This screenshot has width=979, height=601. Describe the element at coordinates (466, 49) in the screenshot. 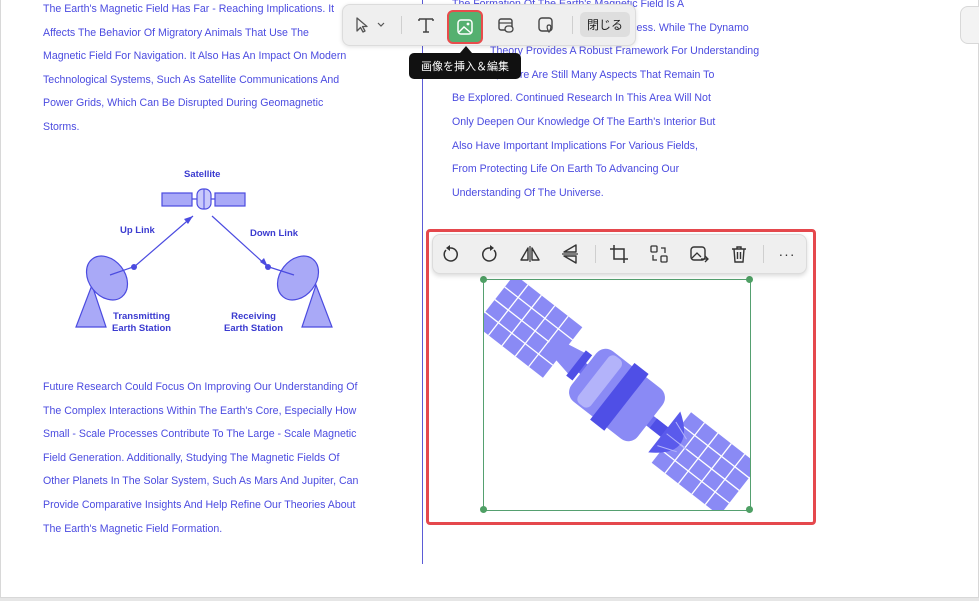

I see `tooltip-arrow` at that location.